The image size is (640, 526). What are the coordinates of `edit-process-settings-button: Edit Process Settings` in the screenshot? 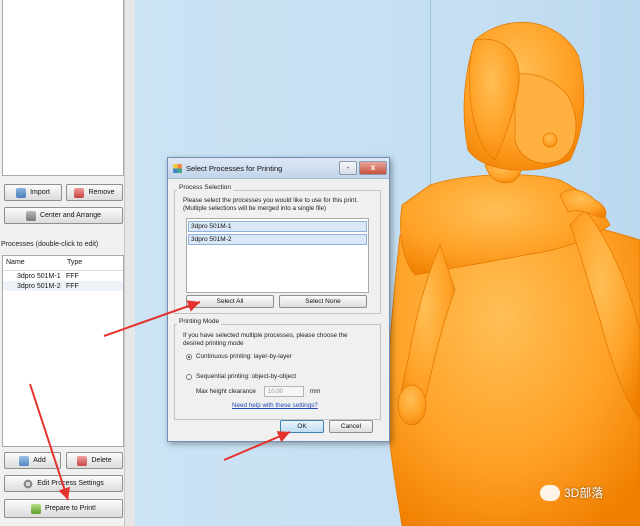 It's located at (63, 483).